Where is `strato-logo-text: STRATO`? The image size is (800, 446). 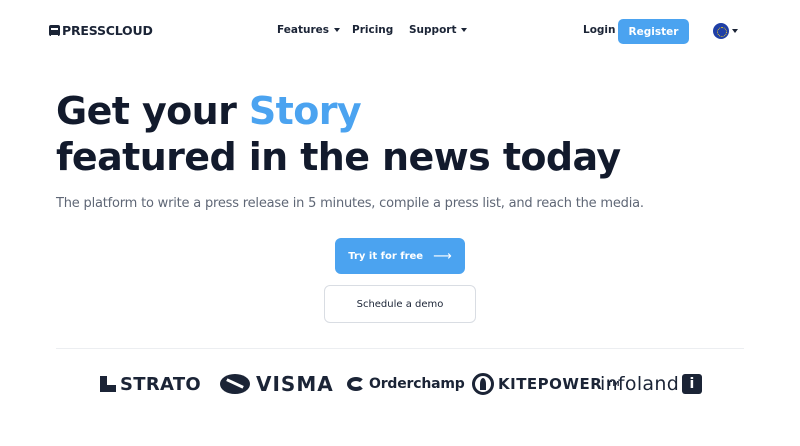 strato-logo-text: STRATO is located at coordinates (161, 384).